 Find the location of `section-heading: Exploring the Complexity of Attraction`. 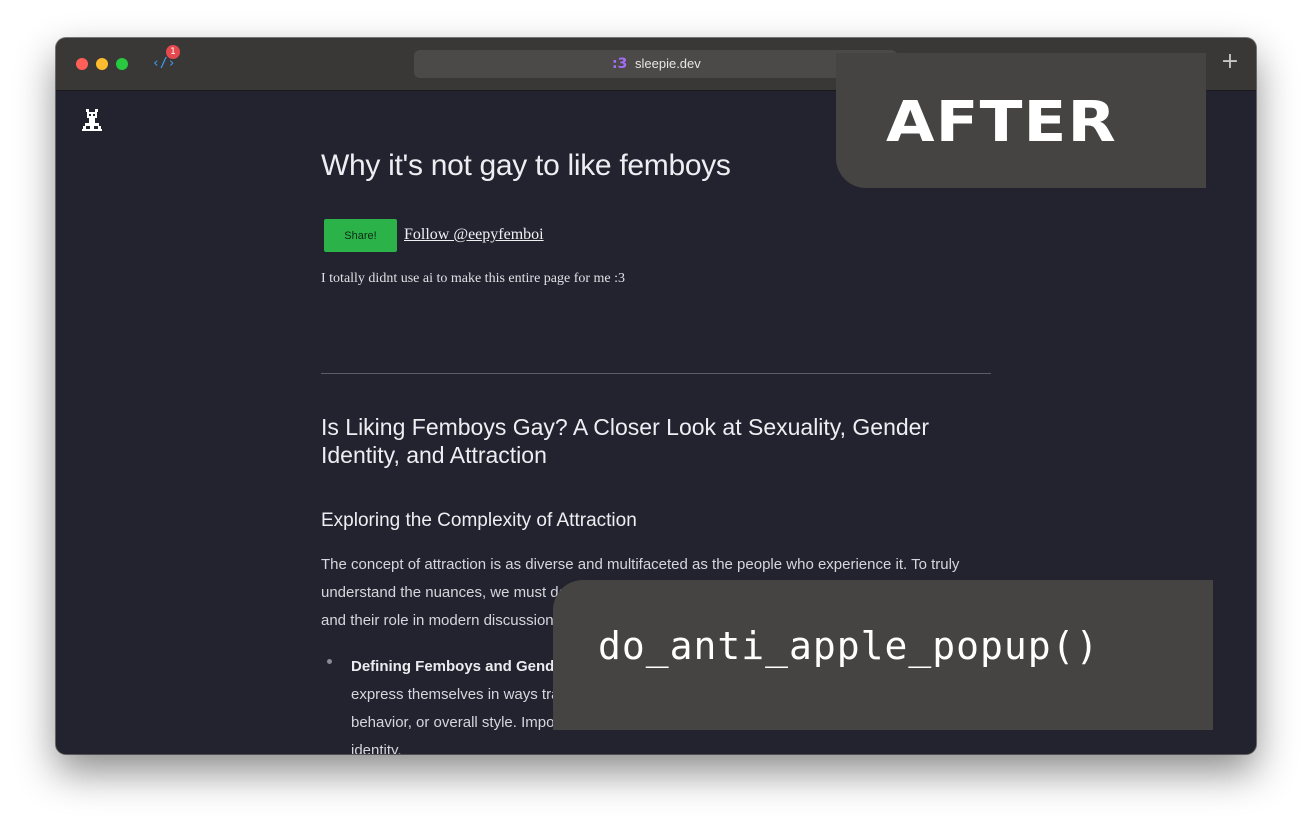

section-heading: Exploring the Complexity of Attraction is located at coordinates (479, 520).